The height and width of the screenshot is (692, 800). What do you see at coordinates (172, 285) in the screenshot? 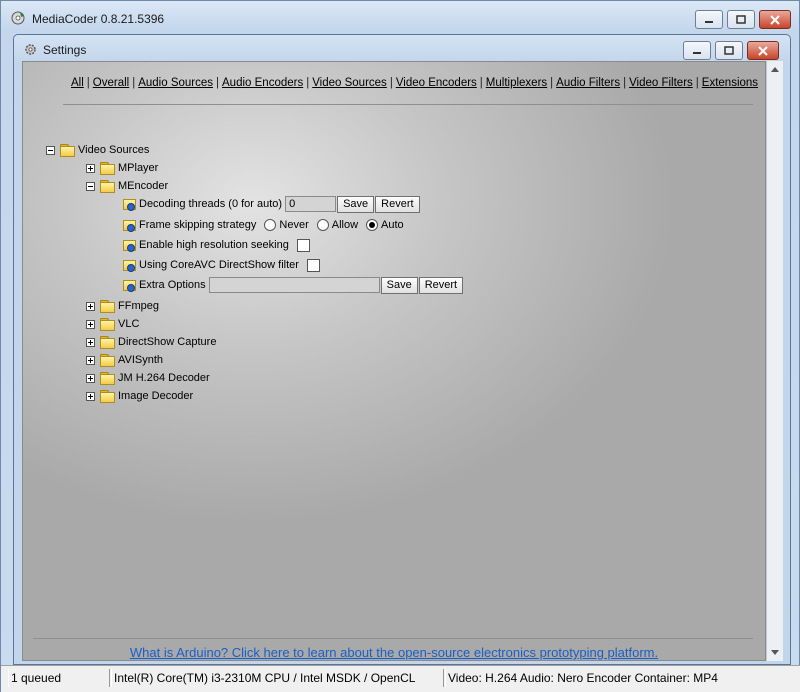
I see `extra-options-label: Extra Options` at bounding box center [172, 285].